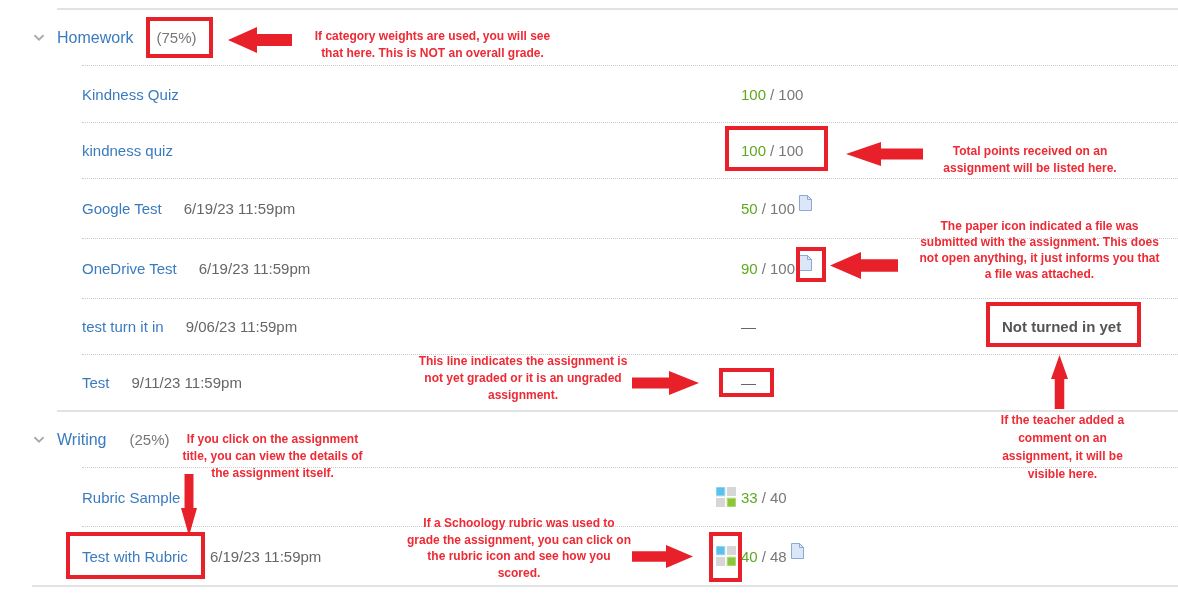 Image resolution: width=1178 pixels, height=593 pixels. What do you see at coordinates (127, 150) in the screenshot?
I see `assignment-link: kindness quiz` at bounding box center [127, 150].